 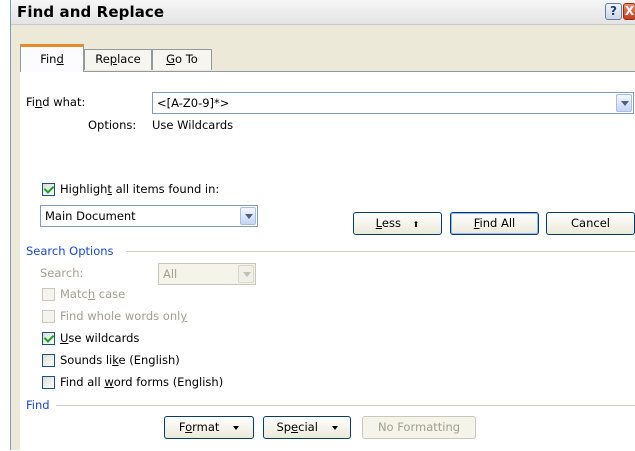 What do you see at coordinates (590, 223) in the screenshot?
I see `cancel-button: Cancel` at bounding box center [590, 223].